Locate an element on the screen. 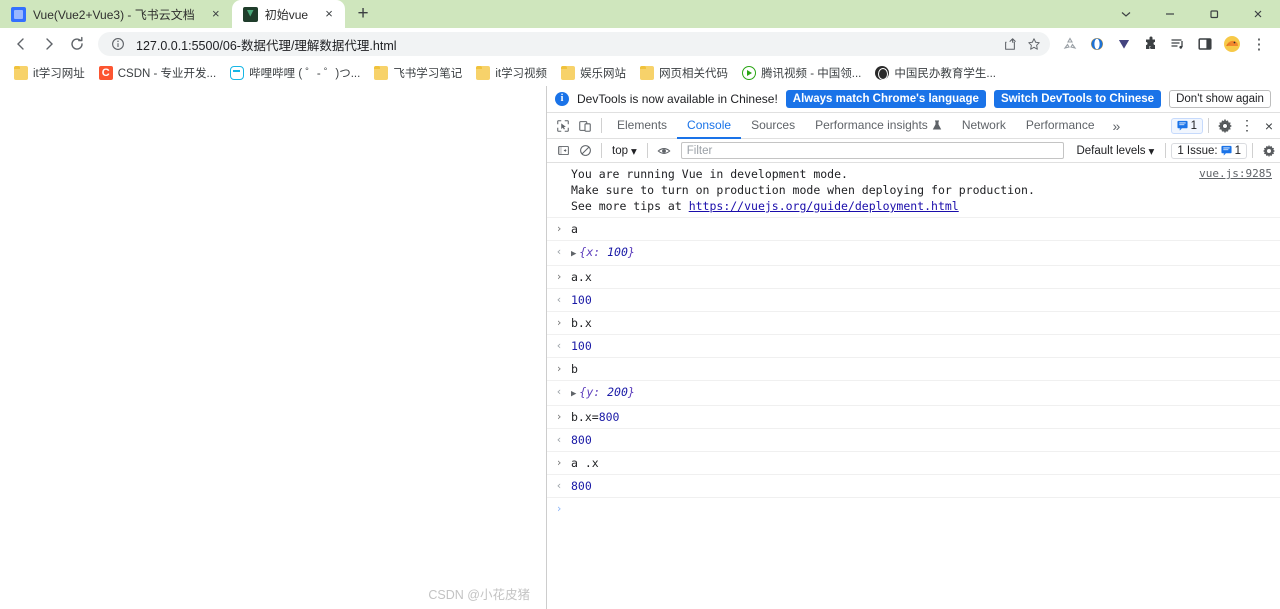  minimize-icon is located at coordinates (1170, 14).